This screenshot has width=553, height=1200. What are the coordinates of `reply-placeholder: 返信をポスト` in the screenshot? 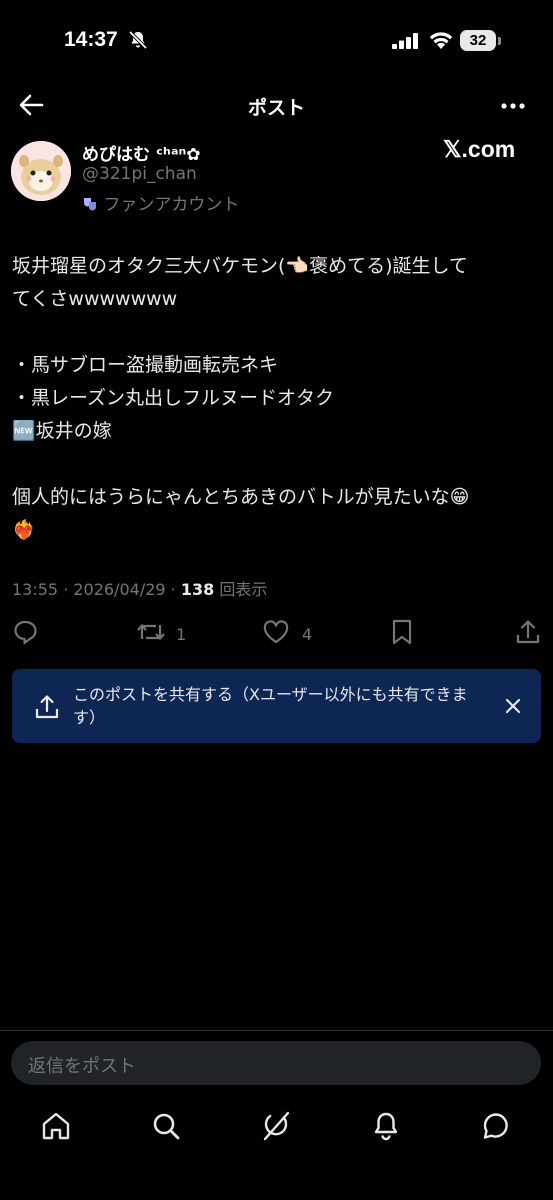 It's located at (82, 1066).